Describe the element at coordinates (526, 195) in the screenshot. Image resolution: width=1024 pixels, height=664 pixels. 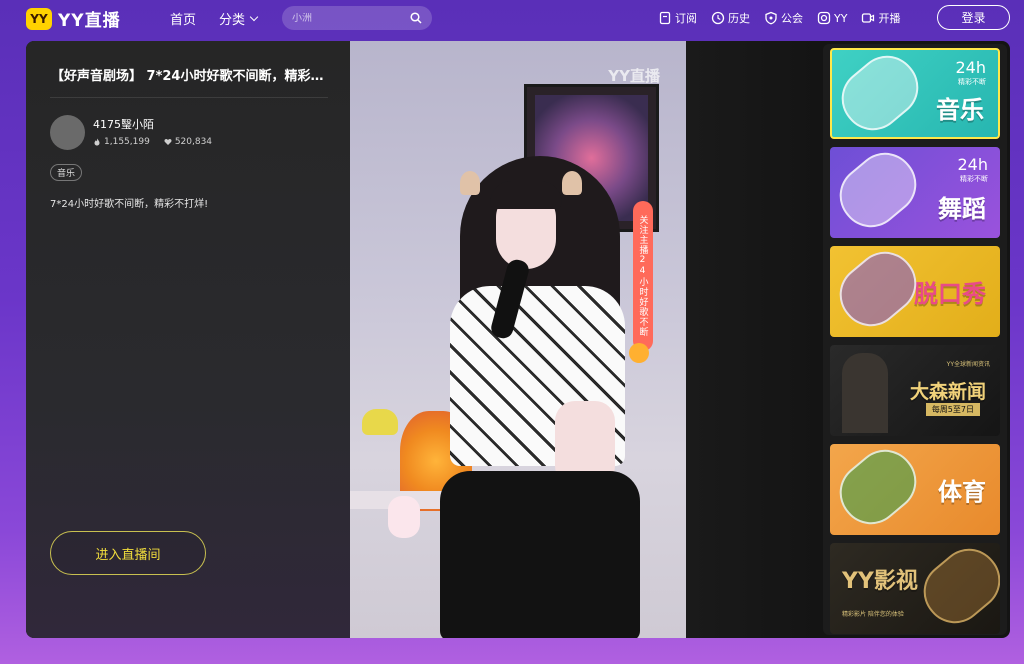
I see `streamer-bangs` at that location.